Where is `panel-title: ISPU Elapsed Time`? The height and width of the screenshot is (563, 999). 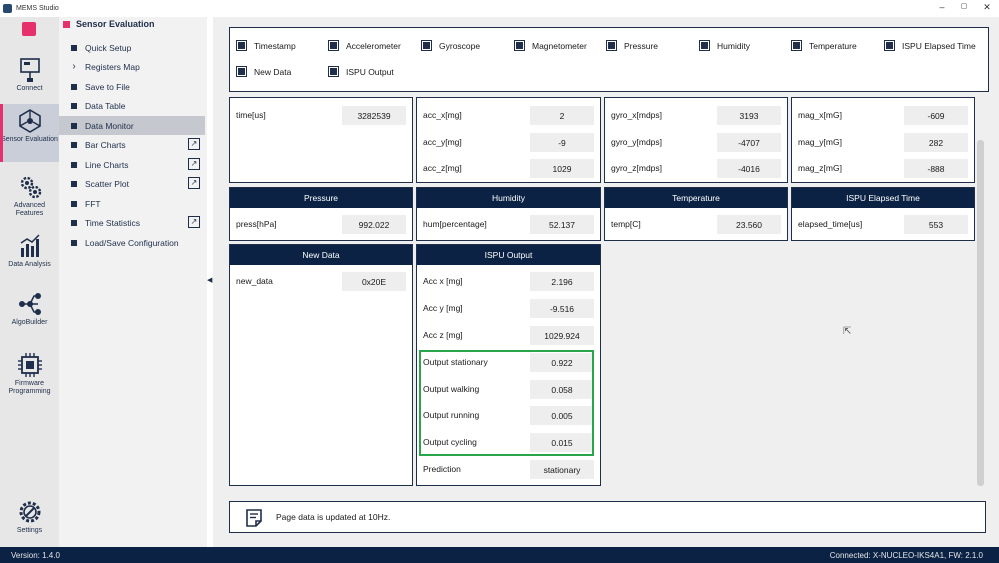
panel-title: ISPU Elapsed Time is located at coordinates (883, 198).